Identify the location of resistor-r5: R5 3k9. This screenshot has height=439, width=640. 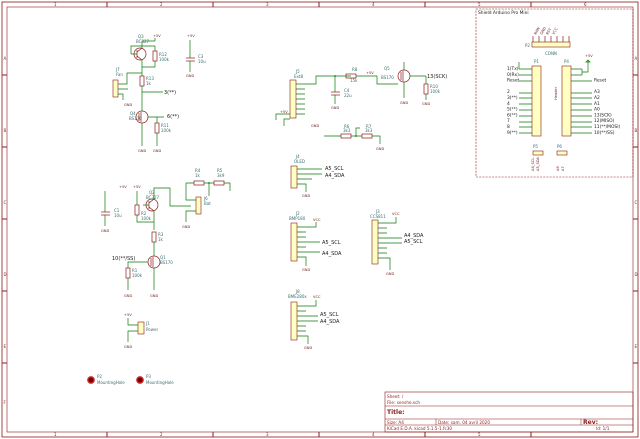
(219, 177).